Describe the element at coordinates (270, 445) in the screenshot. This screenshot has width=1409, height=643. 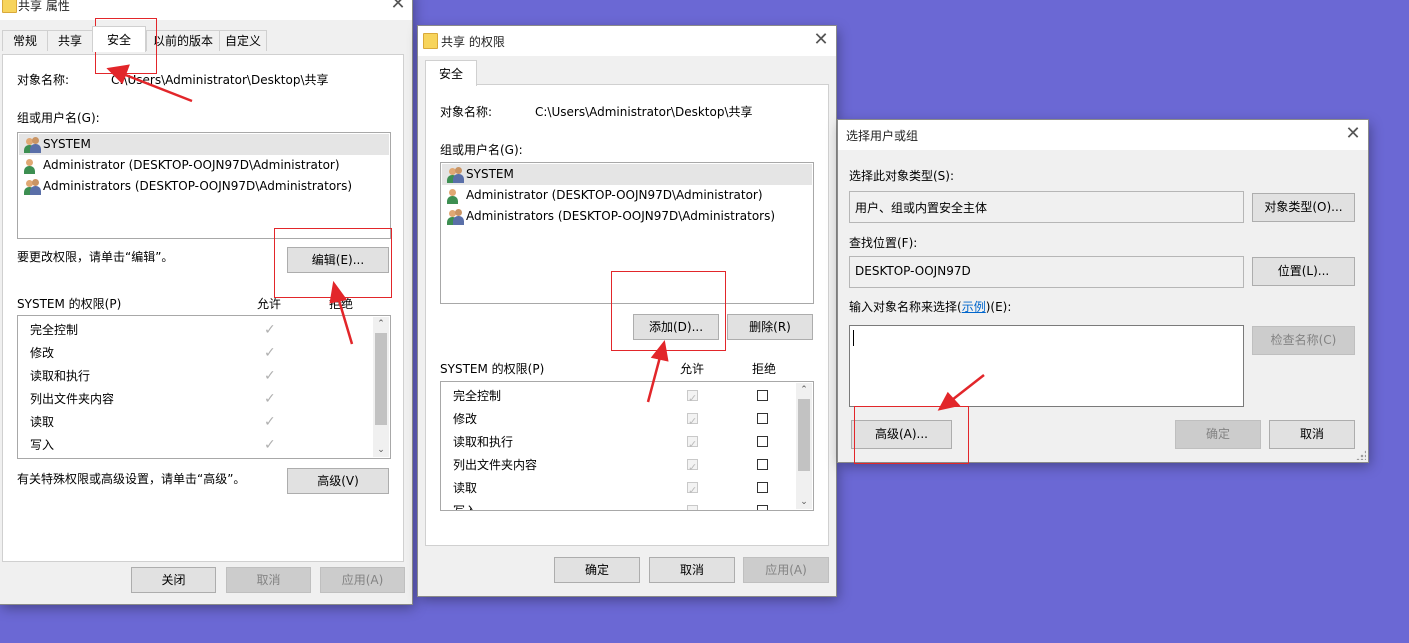
I see `checkmark-icon: ✓` at that location.